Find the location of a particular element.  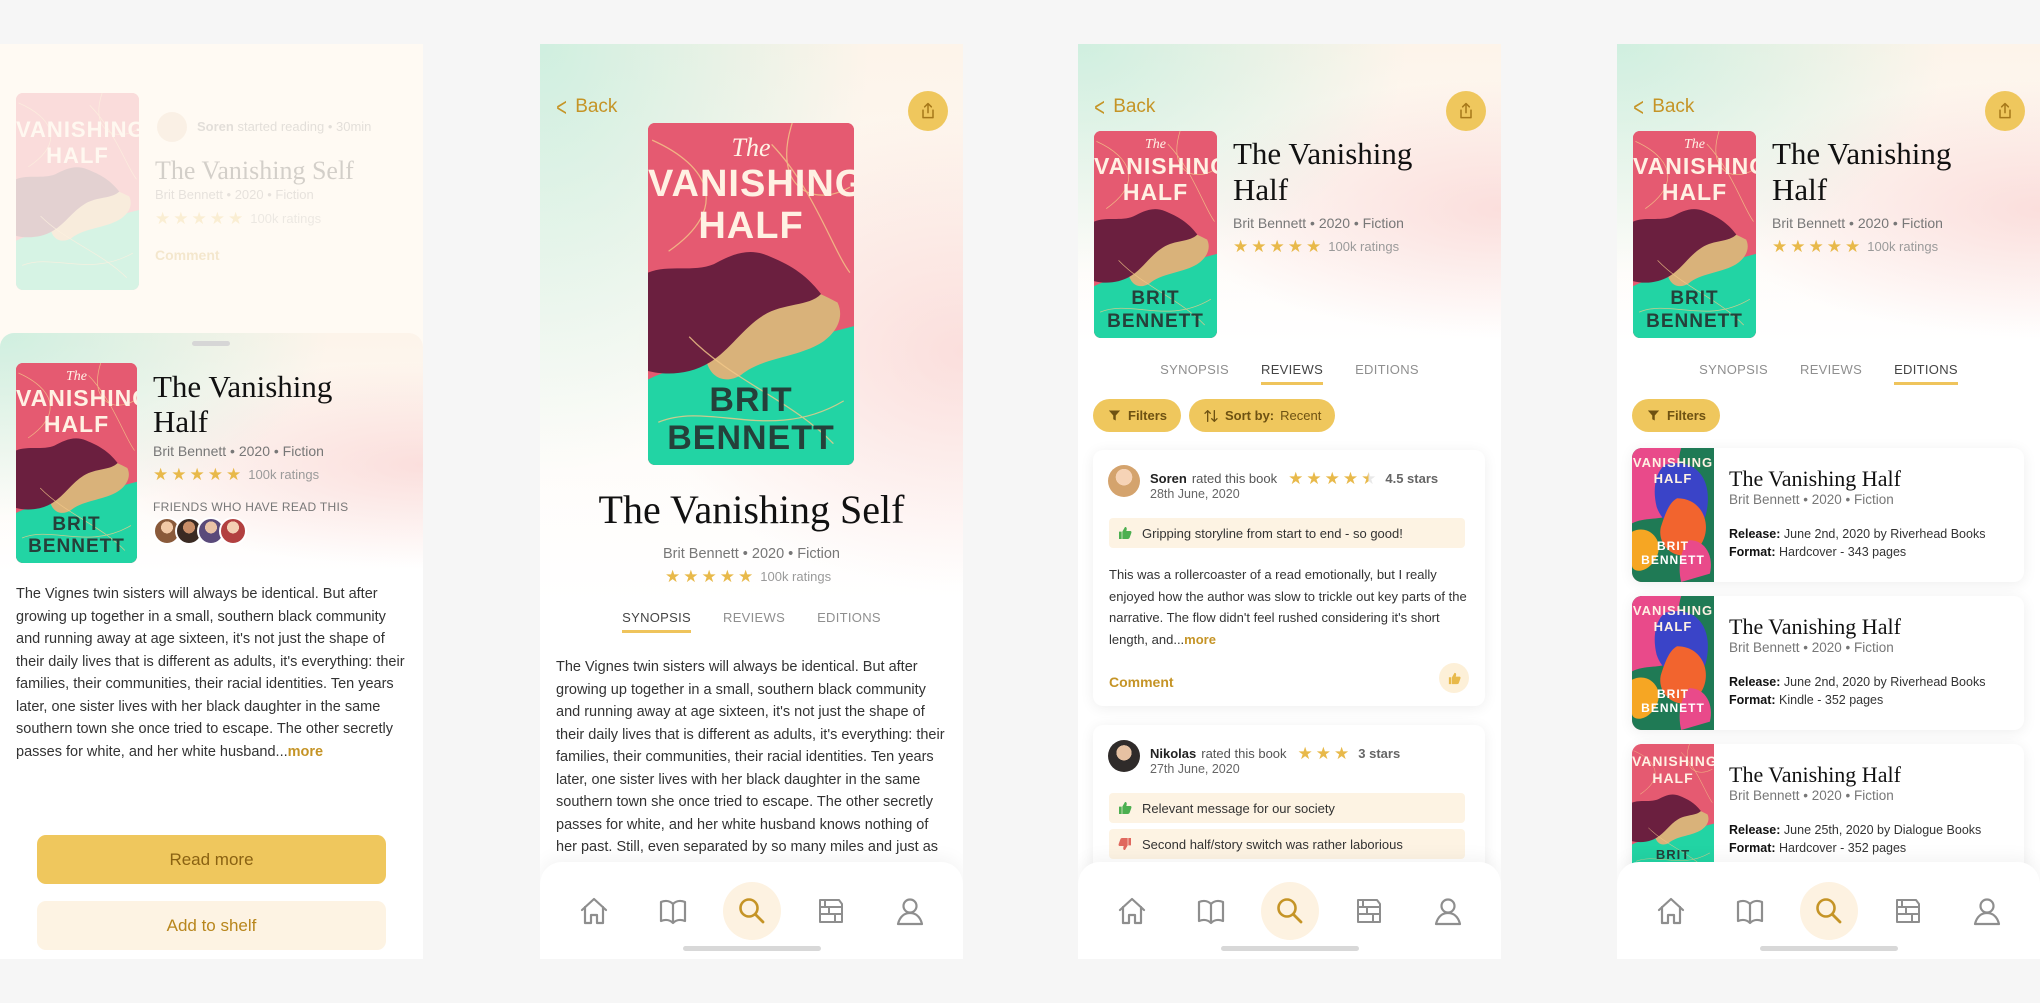

review-stars-label: 3 stars is located at coordinates (1379, 753).